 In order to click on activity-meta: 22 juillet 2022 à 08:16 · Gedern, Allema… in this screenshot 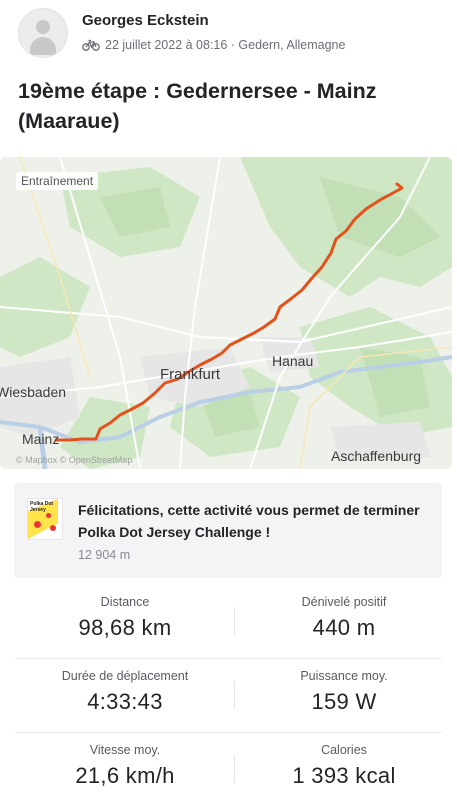, I will do `click(213, 45)`.